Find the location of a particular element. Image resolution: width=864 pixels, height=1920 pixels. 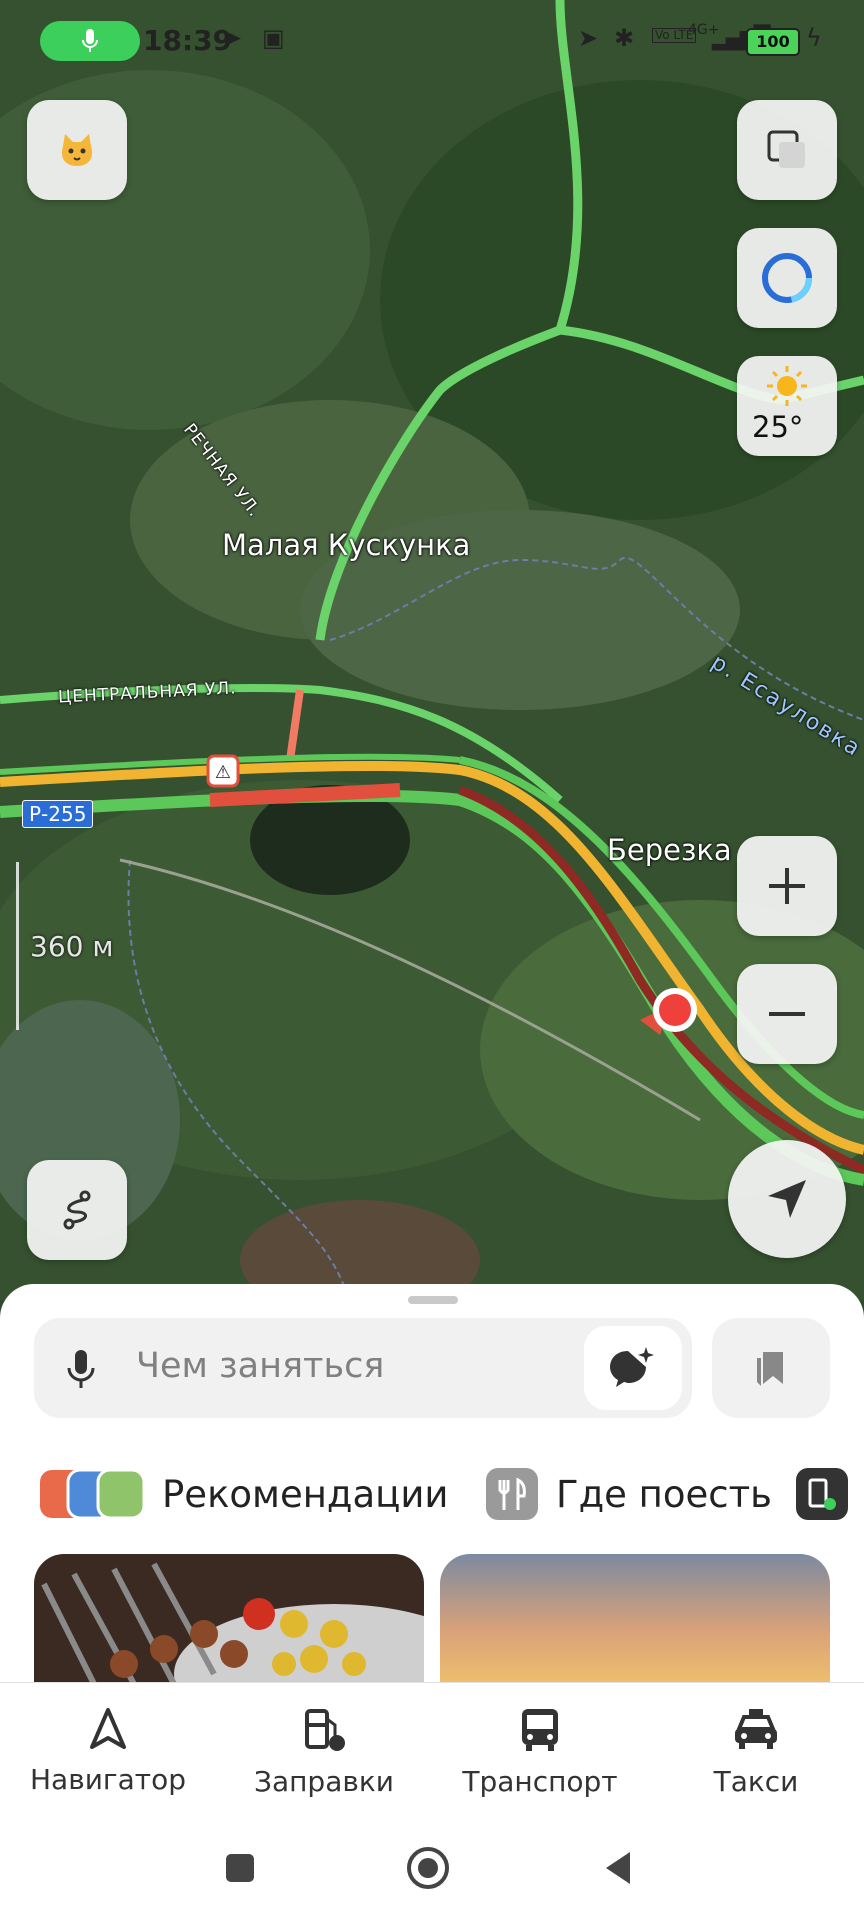

recommendations-icon is located at coordinates (93, 1494).